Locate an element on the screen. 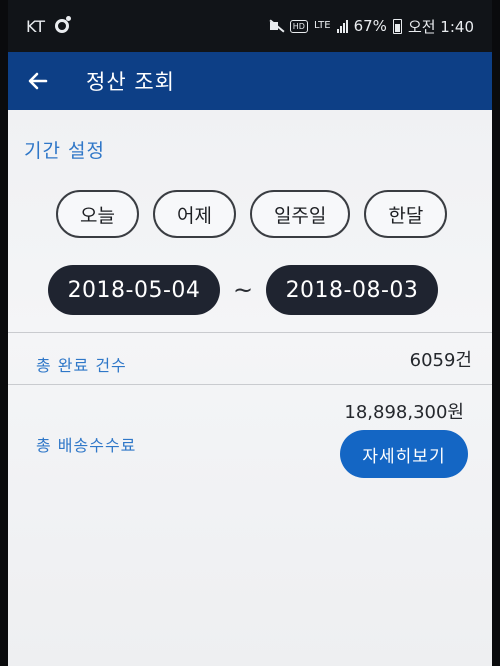  completed-count-label: 총 완료 건수 is located at coordinates (81, 365).